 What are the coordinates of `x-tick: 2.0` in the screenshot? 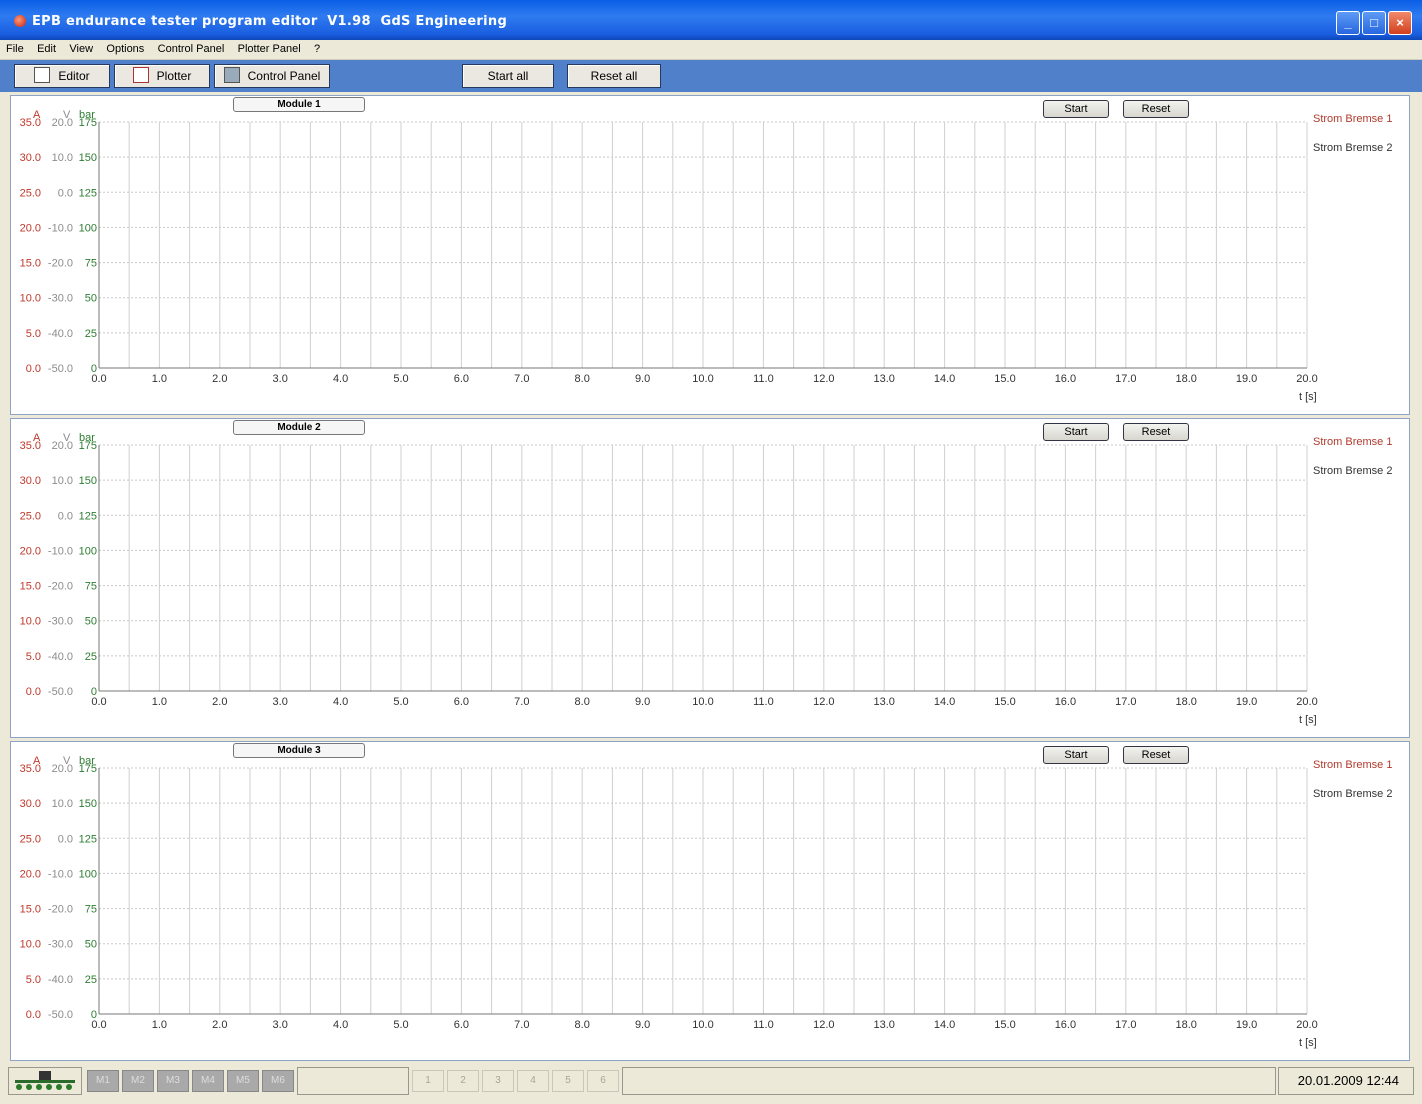 It's located at (219, 1025).